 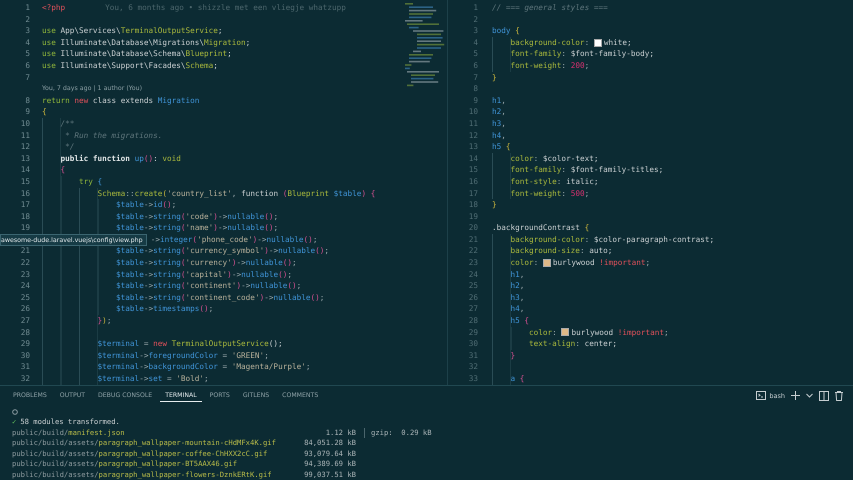 What do you see at coordinates (824, 395) in the screenshot?
I see `split-icon` at bounding box center [824, 395].